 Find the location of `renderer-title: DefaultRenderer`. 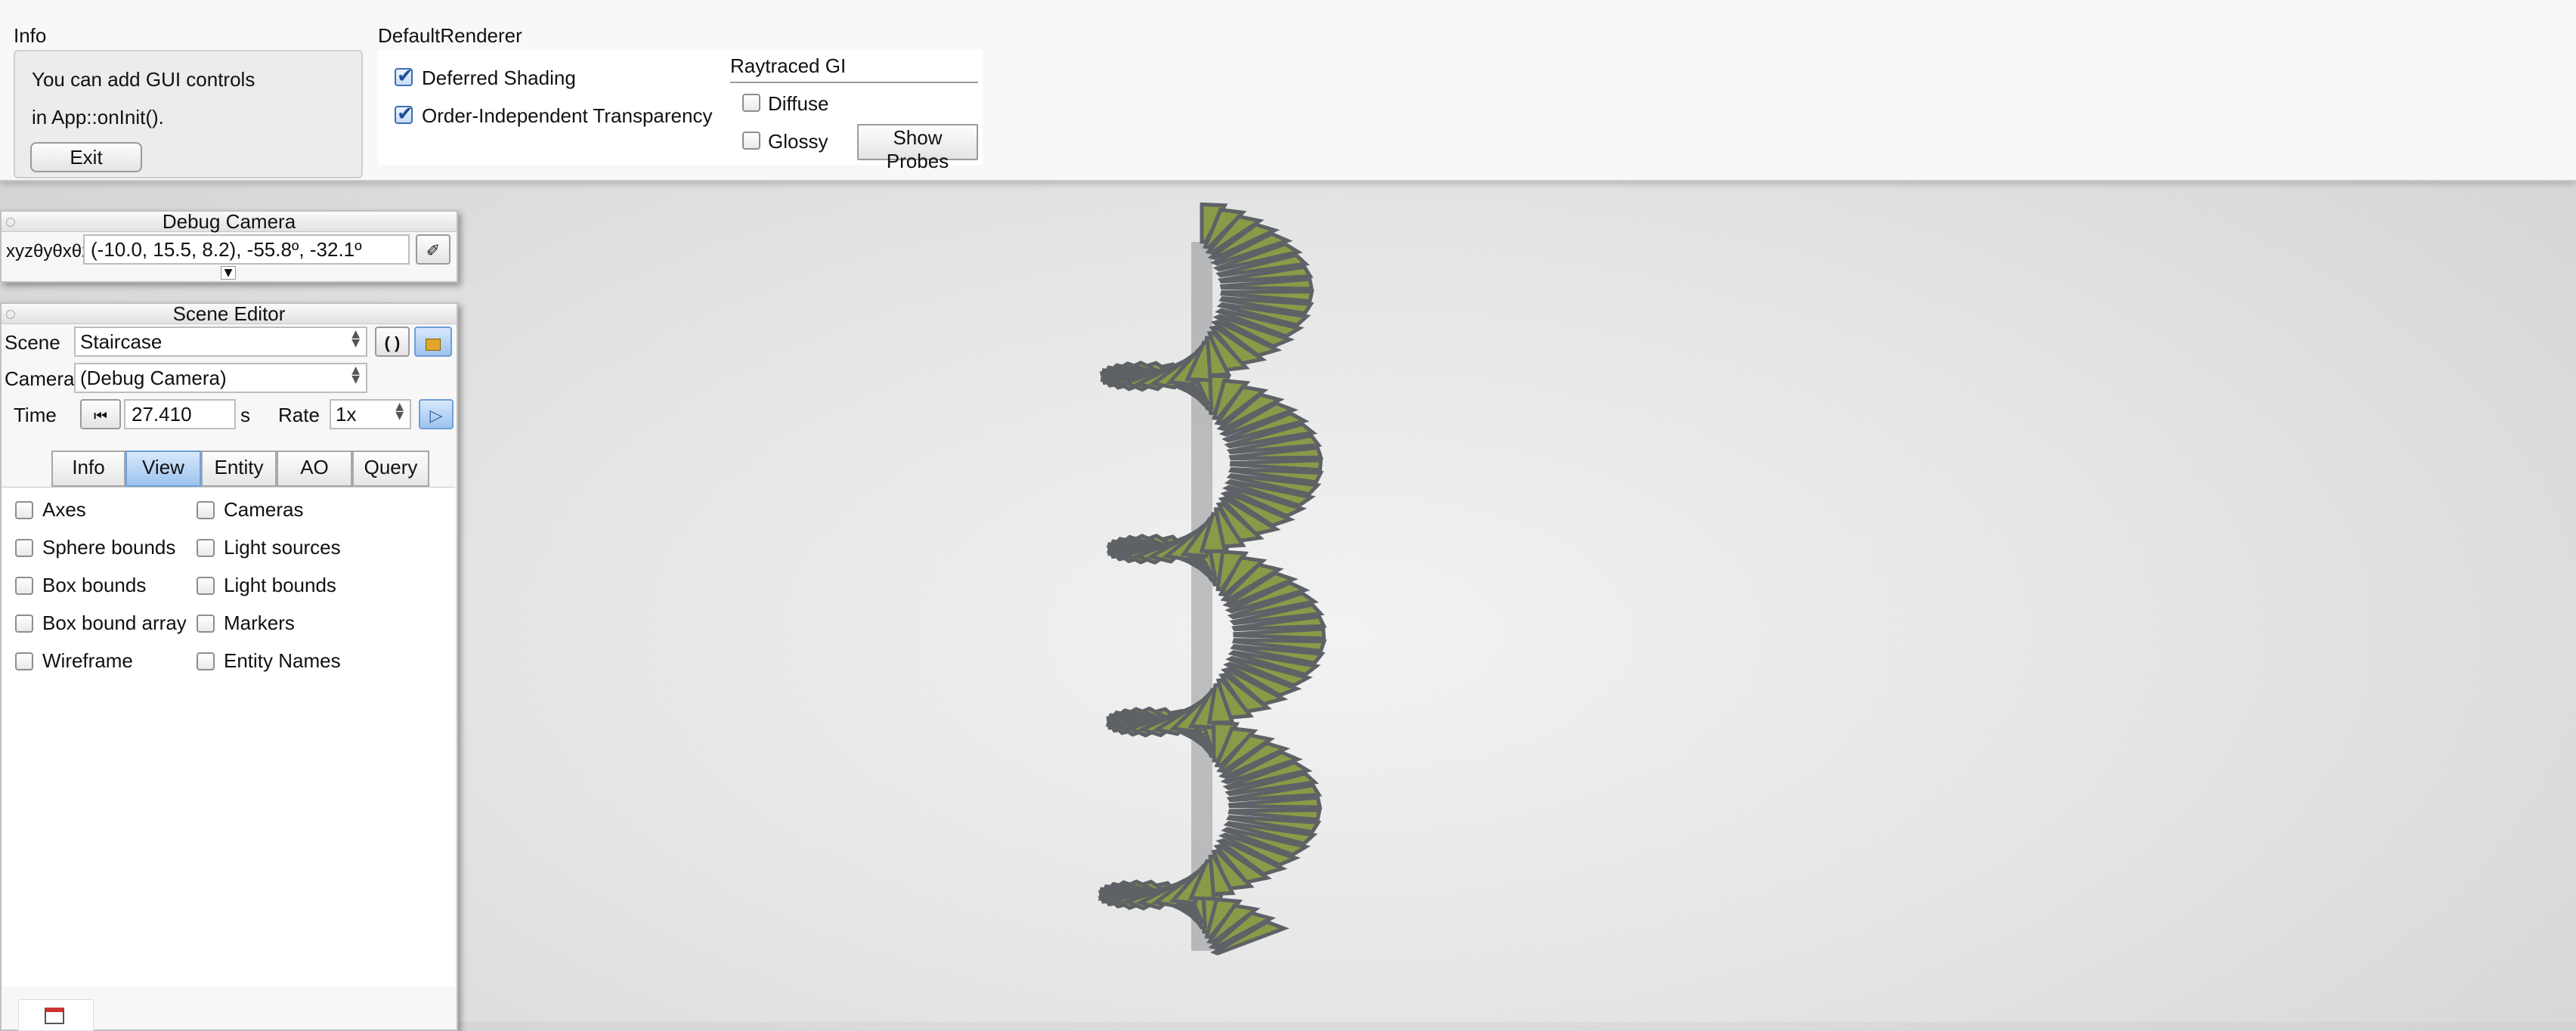

renderer-title: DefaultRenderer is located at coordinates (450, 35).